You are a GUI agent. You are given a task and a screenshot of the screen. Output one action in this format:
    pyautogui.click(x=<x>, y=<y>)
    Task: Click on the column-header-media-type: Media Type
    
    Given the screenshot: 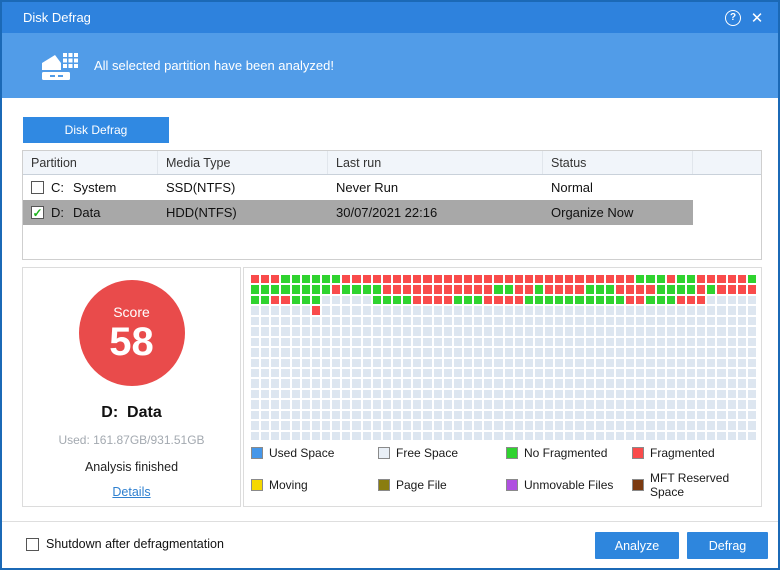 What is the action you would take?
    pyautogui.click(x=243, y=162)
    